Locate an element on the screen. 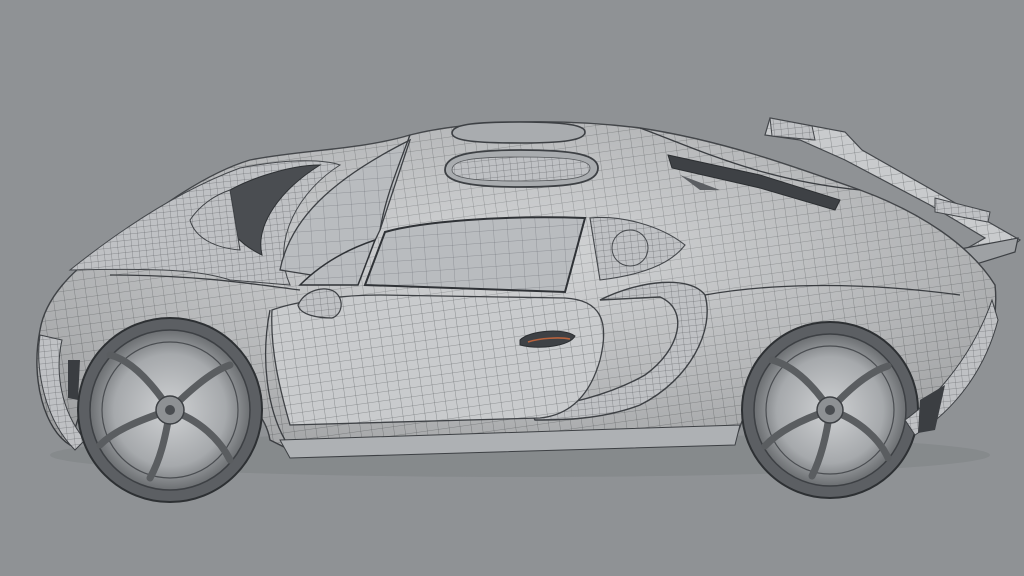 The width and height of the screenshot is (1024, 576). rear-wheel is located at coordinates (830, 410).